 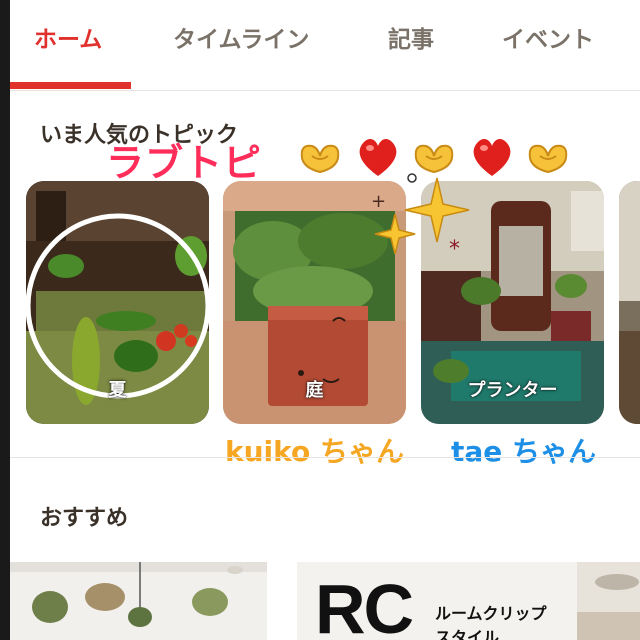 I want to click on style-label: スタイル, so click(x=467, y=634).